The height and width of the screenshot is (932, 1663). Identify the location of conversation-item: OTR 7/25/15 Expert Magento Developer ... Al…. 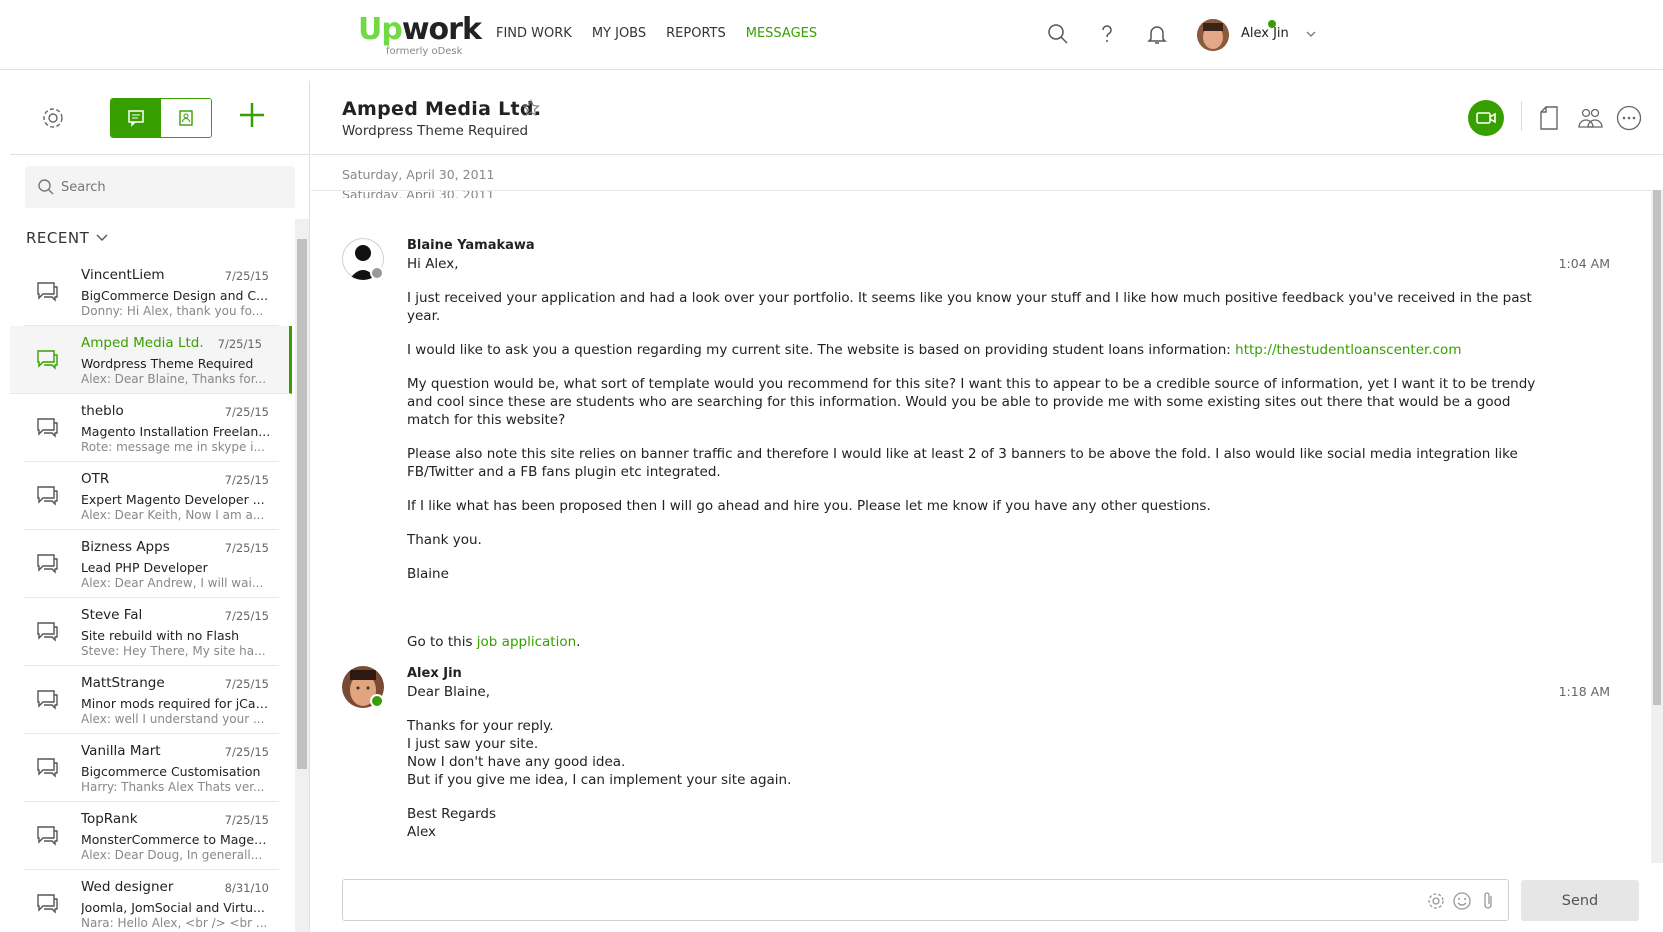
(151, 496).